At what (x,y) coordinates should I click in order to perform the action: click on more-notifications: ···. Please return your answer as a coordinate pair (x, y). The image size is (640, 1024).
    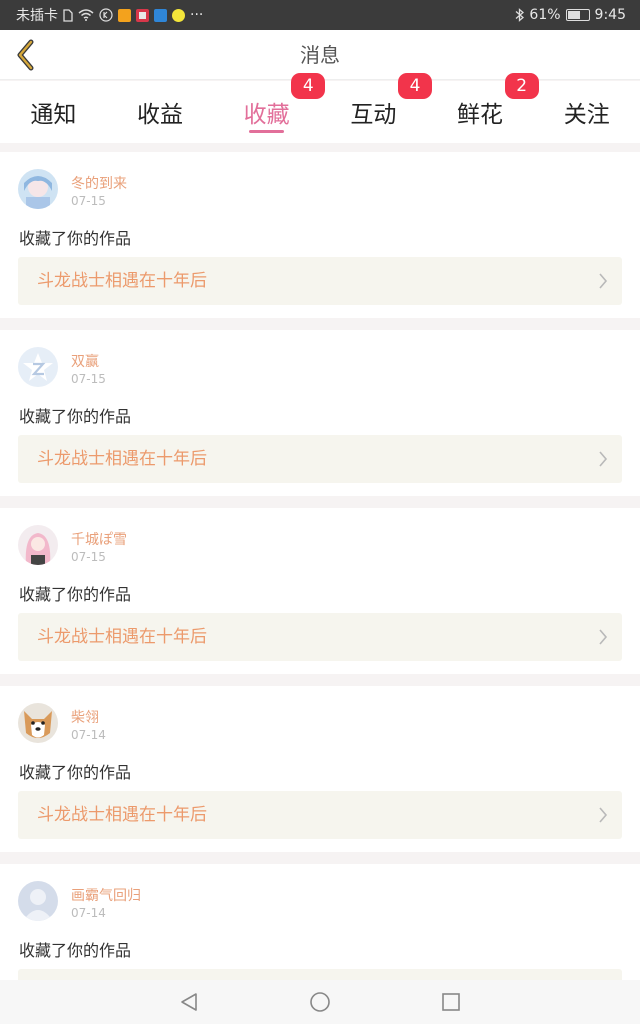
    Looking at the image, I should click on (197, 15).